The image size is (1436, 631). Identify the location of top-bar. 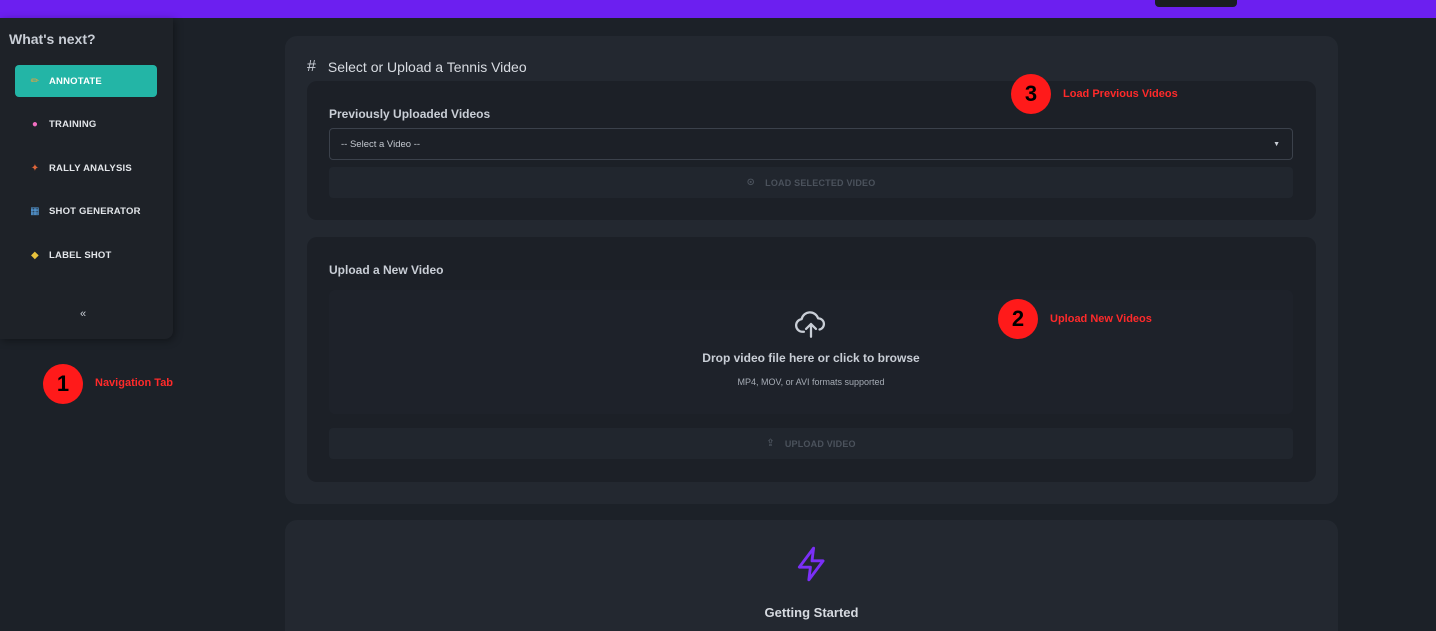
(718, 9).